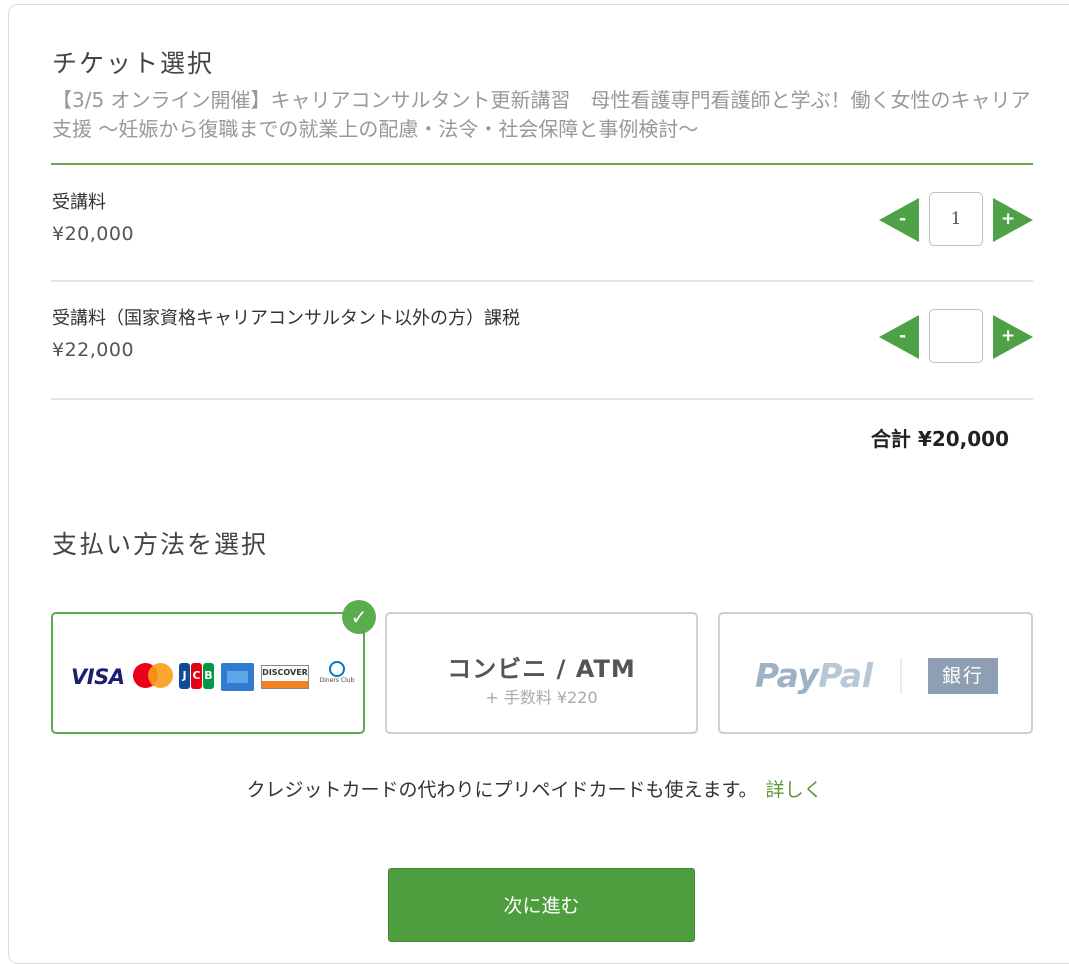 Image resolution: width=1069 pixels, height=964 pixels. What do you see at coordinates (160, 675) in the screenshot?
I see `mastercard-logo-overlap` at bounding box center [160, 675].